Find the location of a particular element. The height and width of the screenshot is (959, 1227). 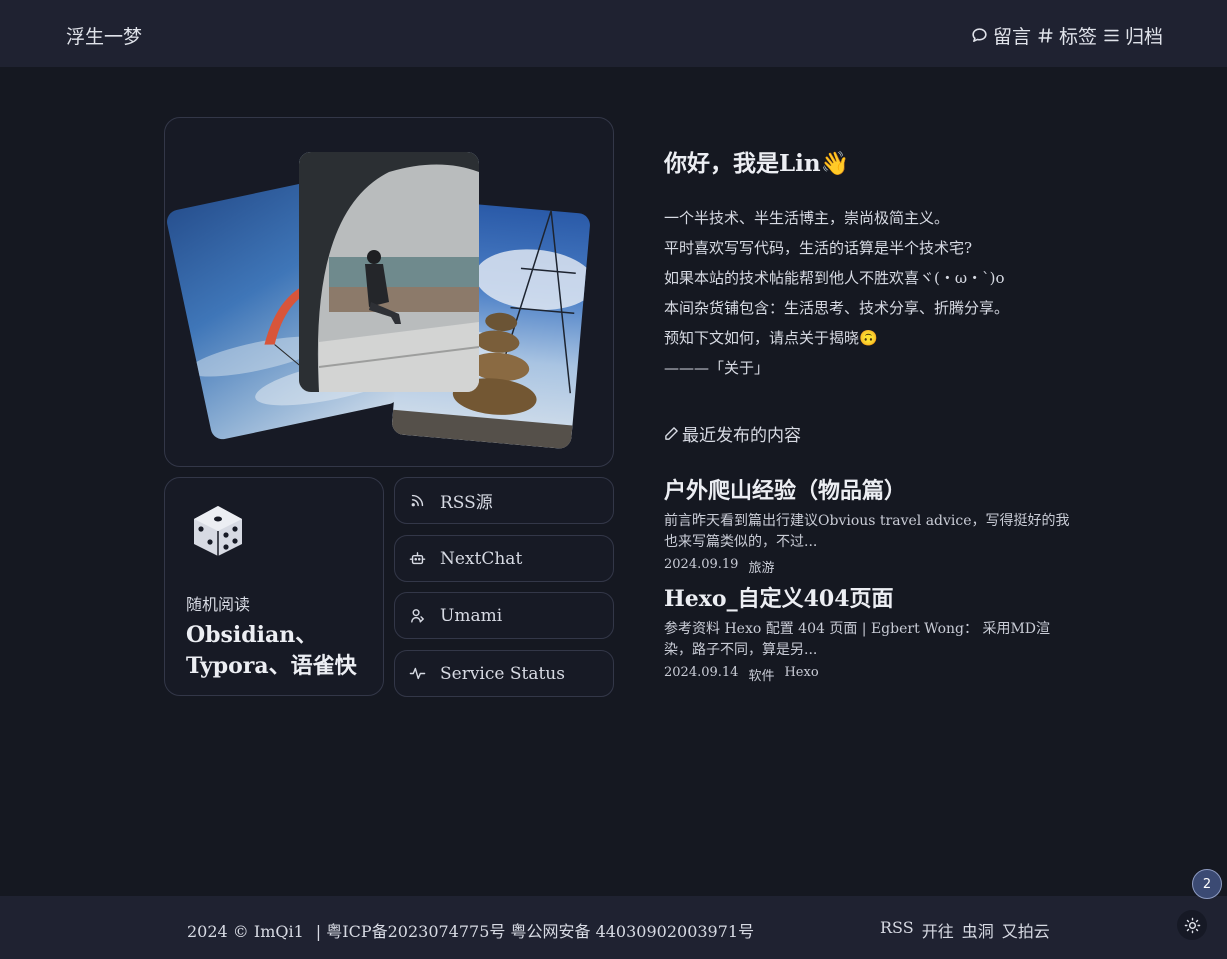

list-icon is located at coordinates (1111, 35).